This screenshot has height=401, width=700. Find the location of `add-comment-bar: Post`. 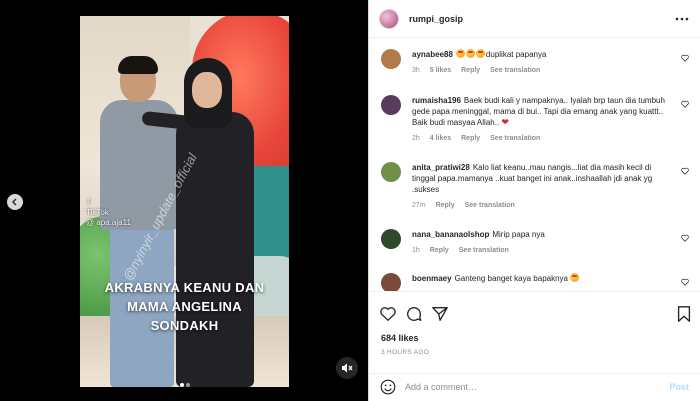

add-comment-bar: Post is located at coordinates (534, 387).